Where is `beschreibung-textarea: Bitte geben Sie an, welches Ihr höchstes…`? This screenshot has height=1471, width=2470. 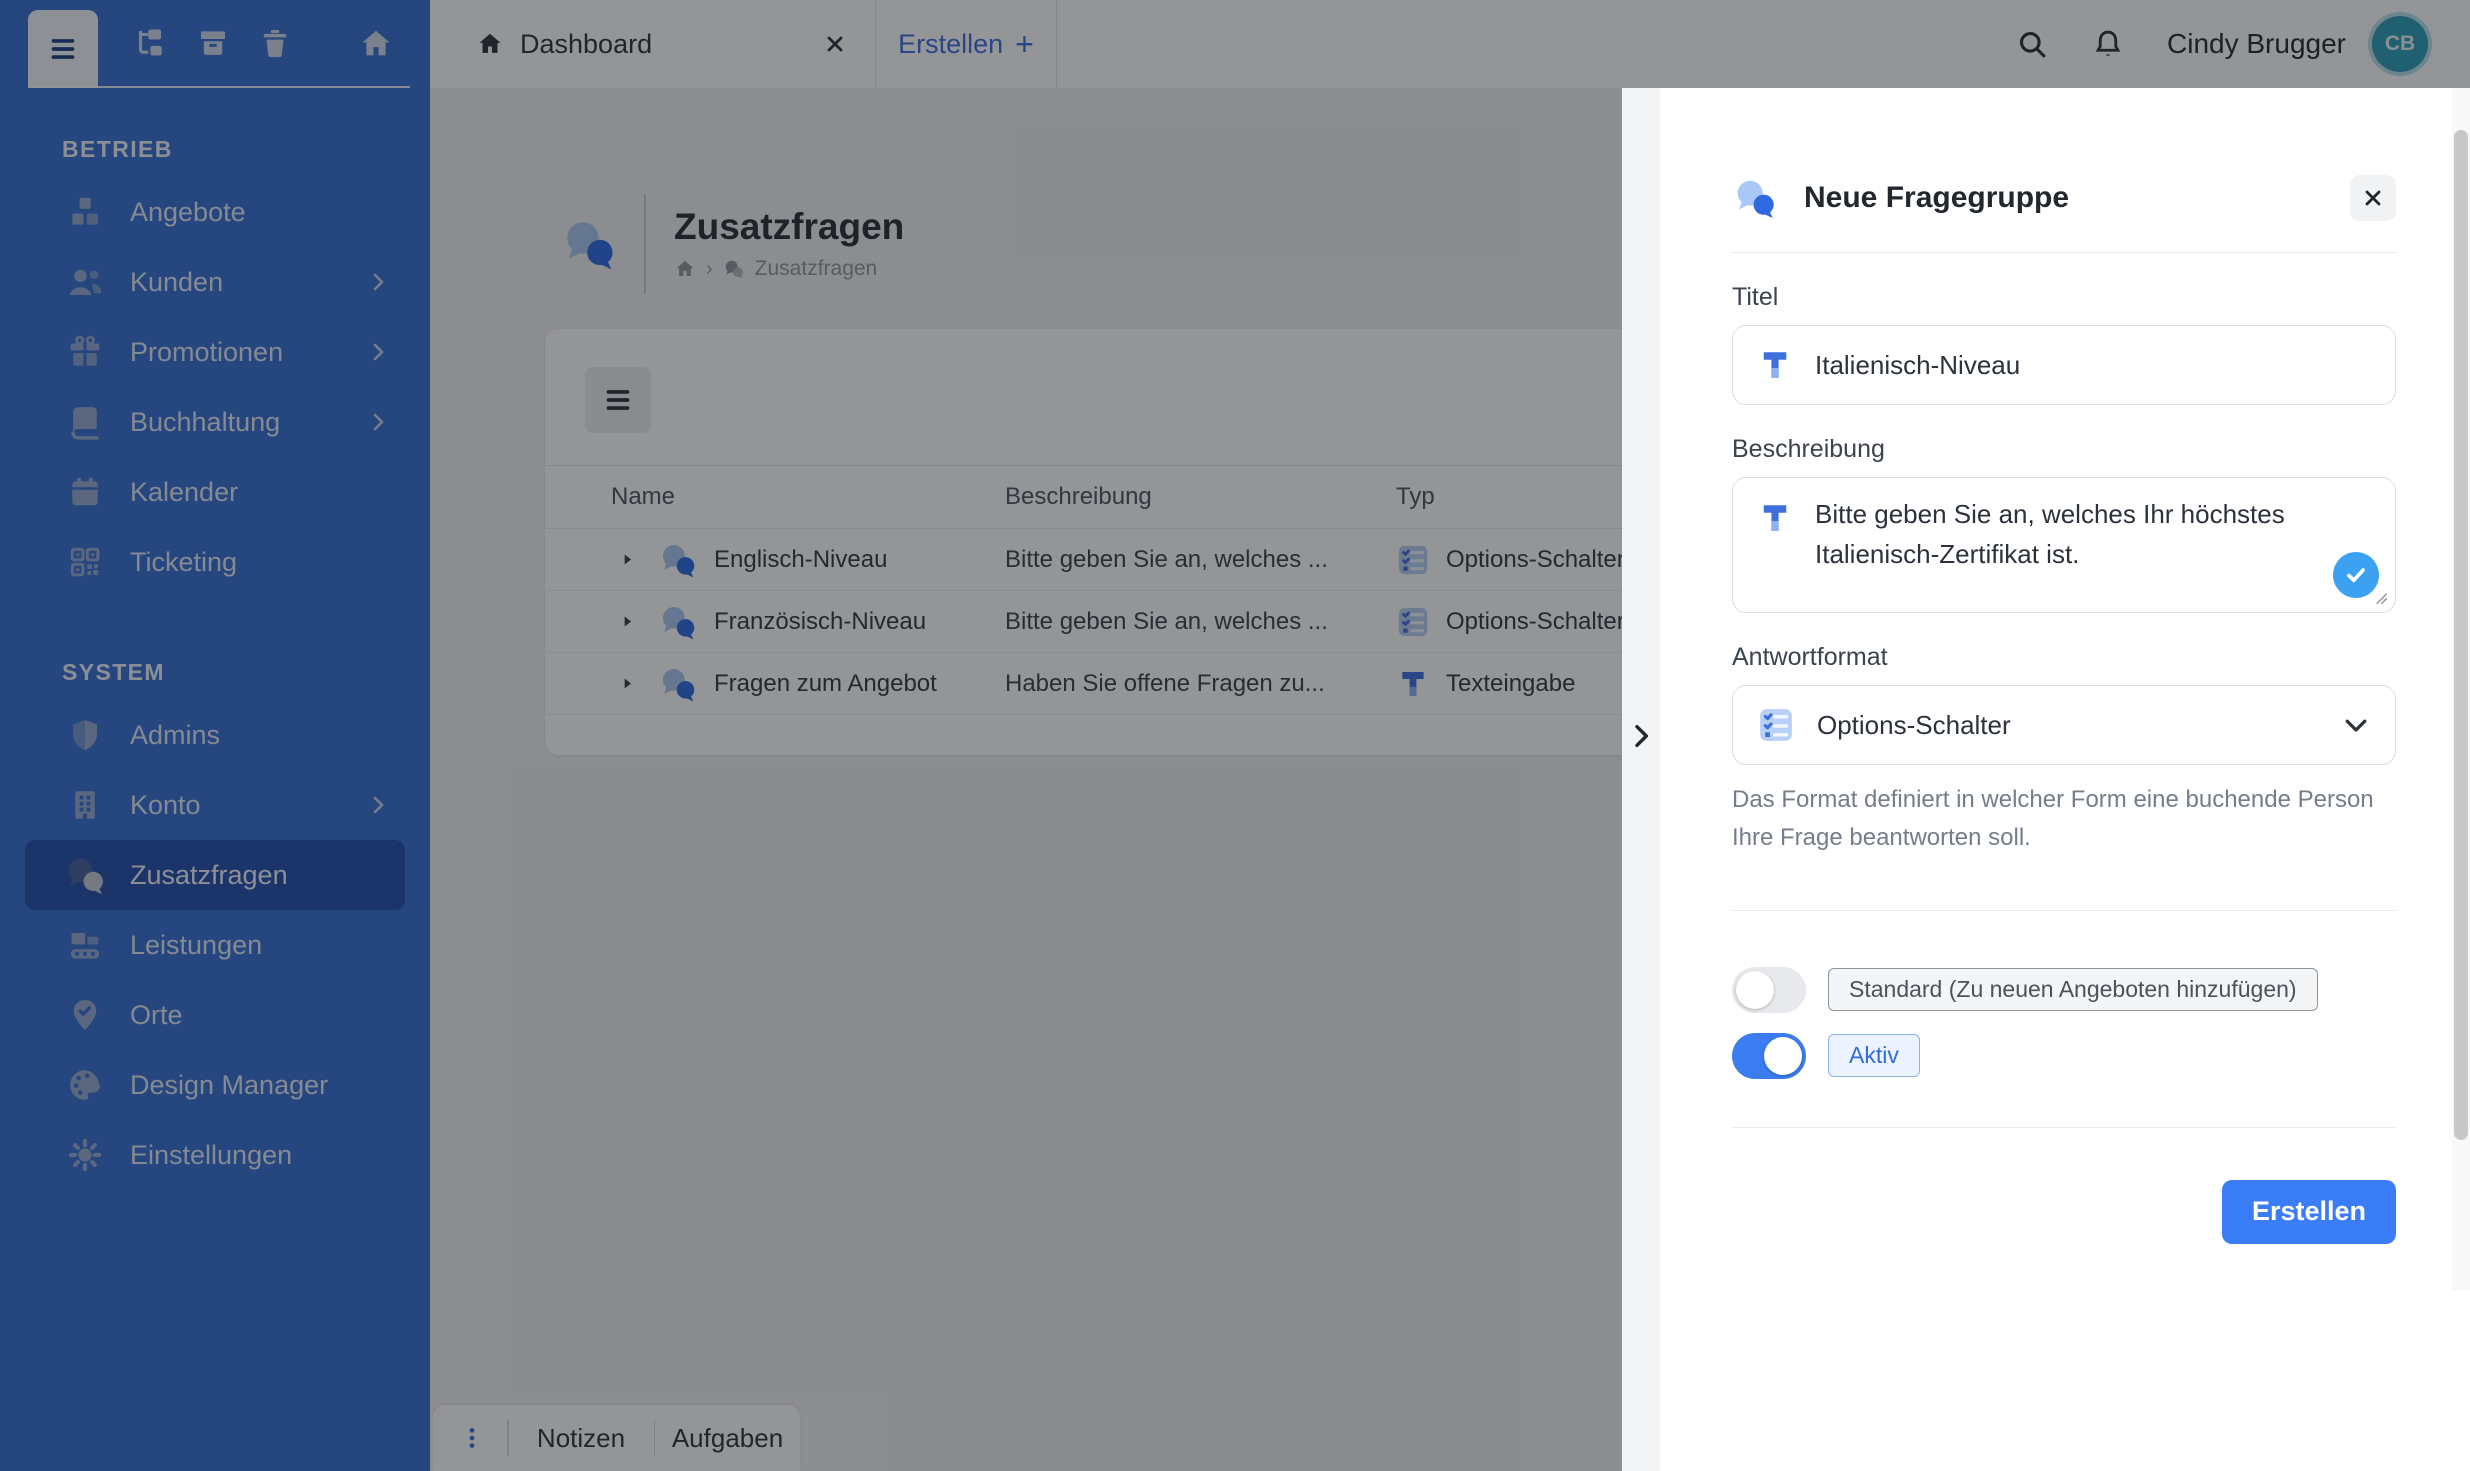 beschreibung-textarea: Bitte geben Sie an, welches Ihr höchstes… is located at coordinates (2064, 545).